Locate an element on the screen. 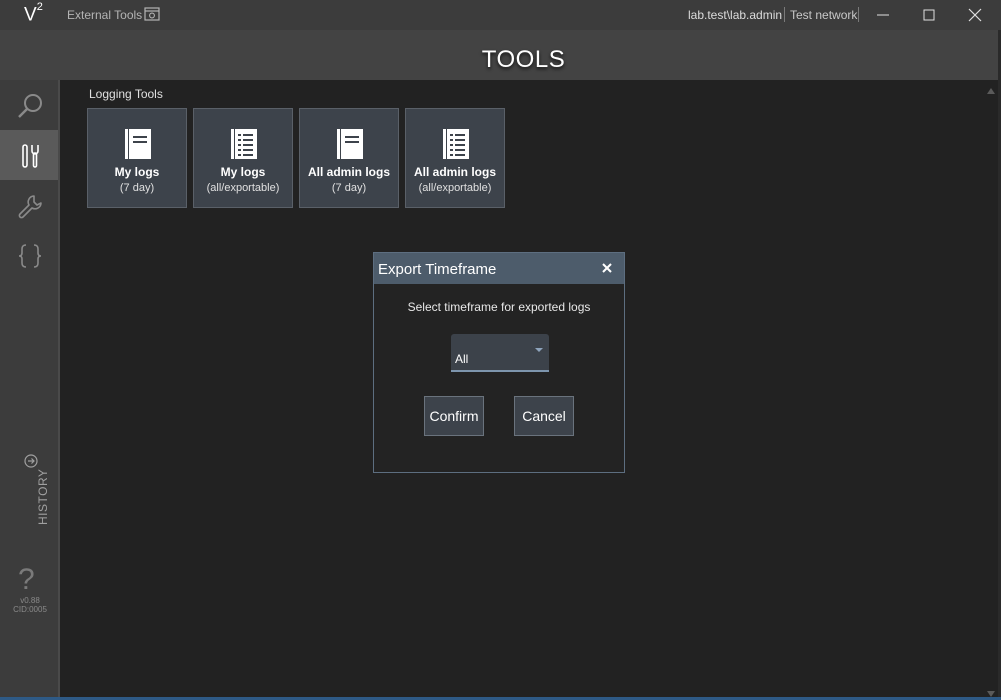 This screenshot has height=700, width=1001. dialog-close-button is located at coordinates (607, 268).